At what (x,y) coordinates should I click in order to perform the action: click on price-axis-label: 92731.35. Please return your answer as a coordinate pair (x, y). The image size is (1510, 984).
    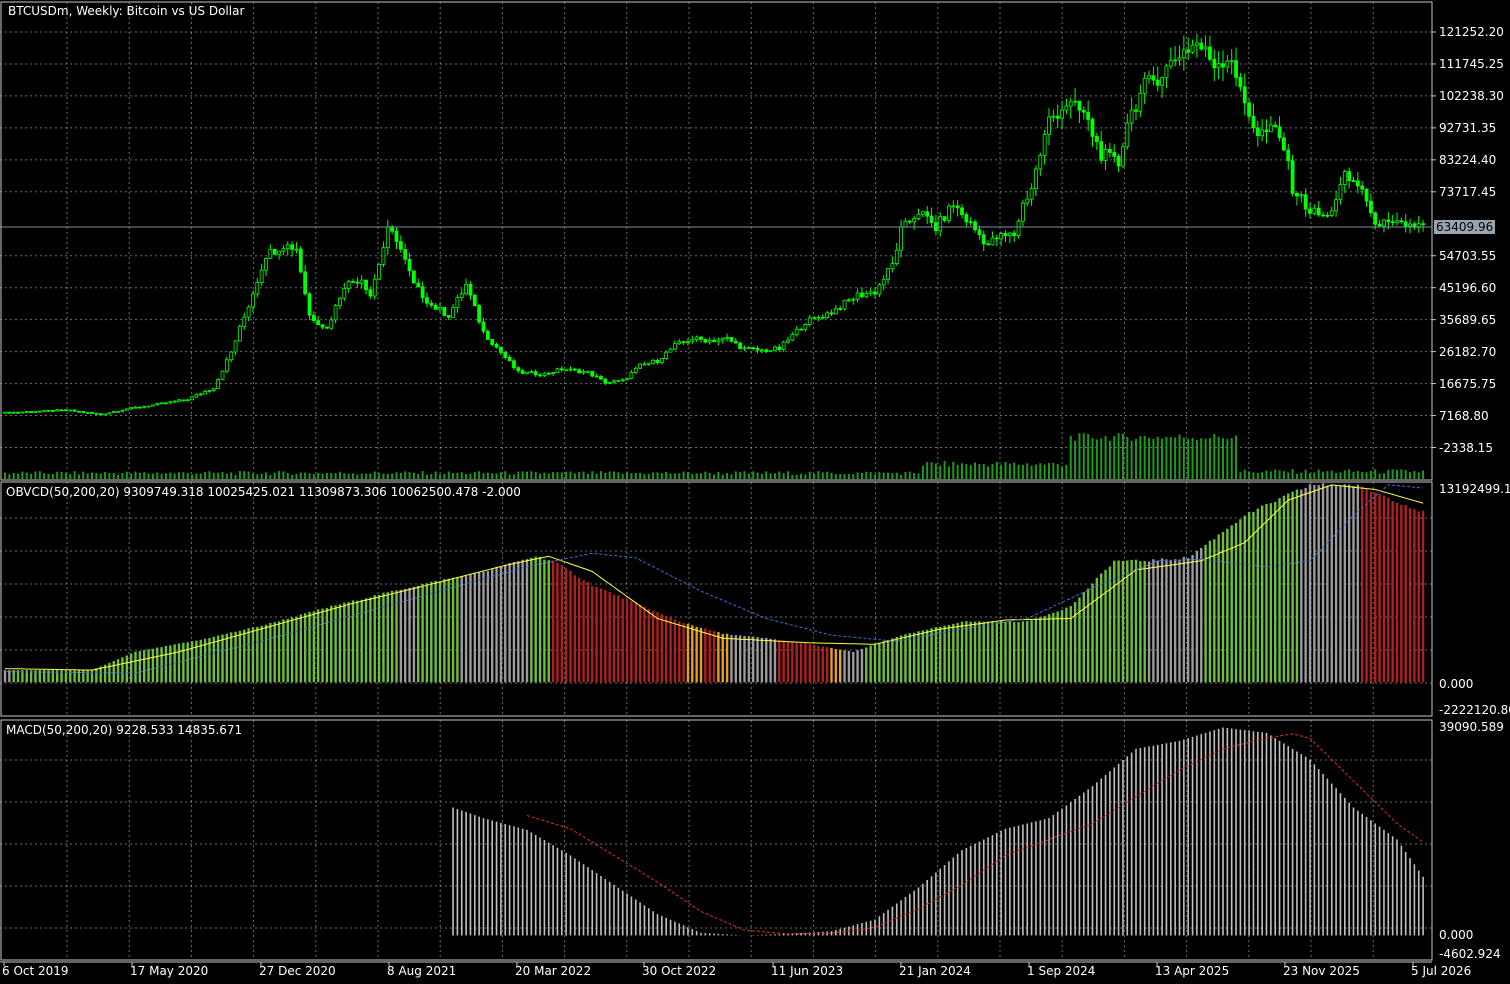
    Looking at the image, I should click on (1468, 127).